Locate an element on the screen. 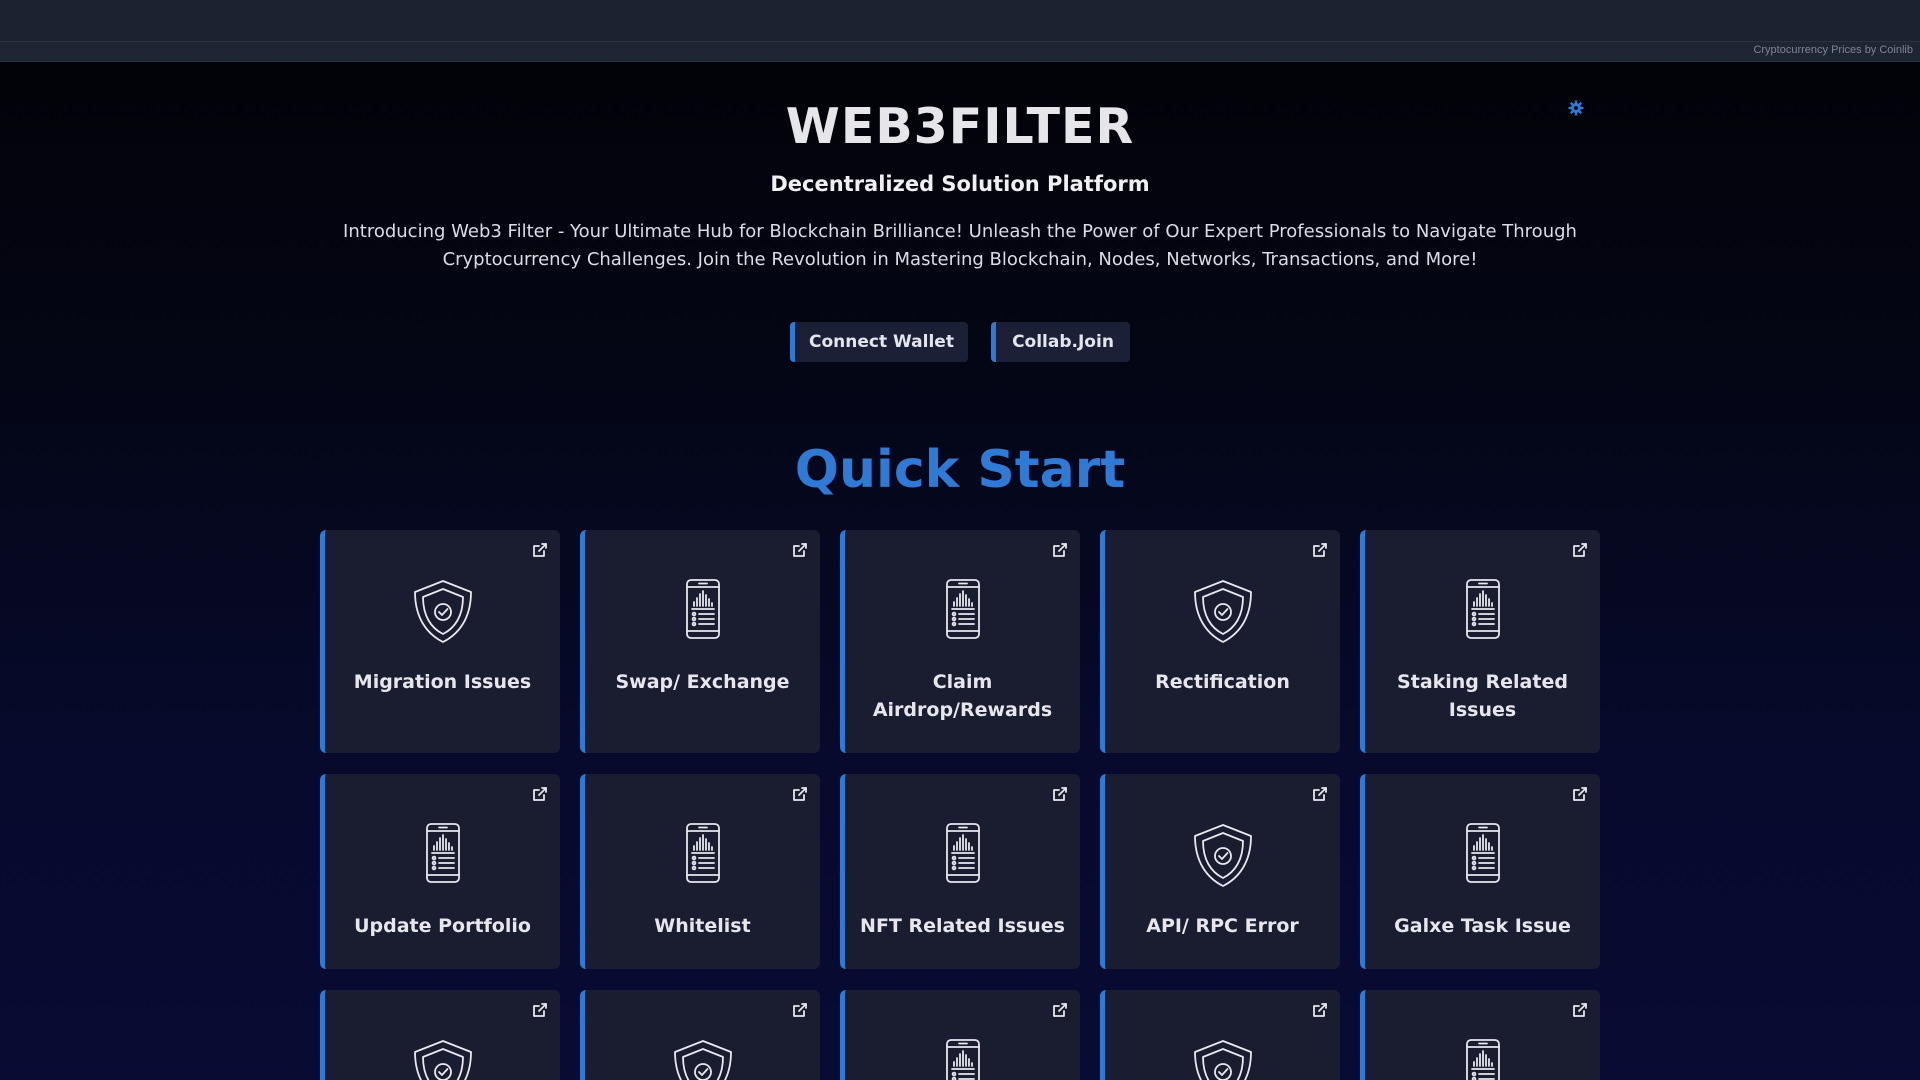 The width and height of the screenshot is (1920, 1080). quick-start-card: Staking Related Issues is located at coordinates (1480, 641).